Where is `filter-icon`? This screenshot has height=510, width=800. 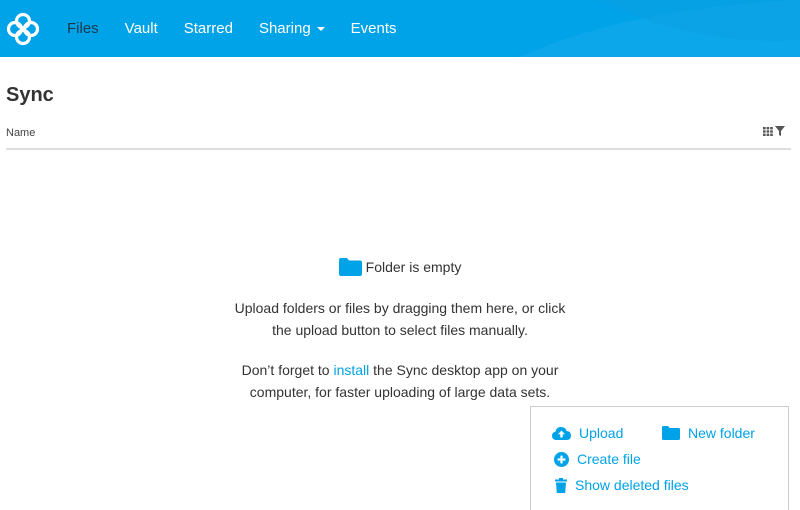 filter-icon is located at coordinates (780, 131).